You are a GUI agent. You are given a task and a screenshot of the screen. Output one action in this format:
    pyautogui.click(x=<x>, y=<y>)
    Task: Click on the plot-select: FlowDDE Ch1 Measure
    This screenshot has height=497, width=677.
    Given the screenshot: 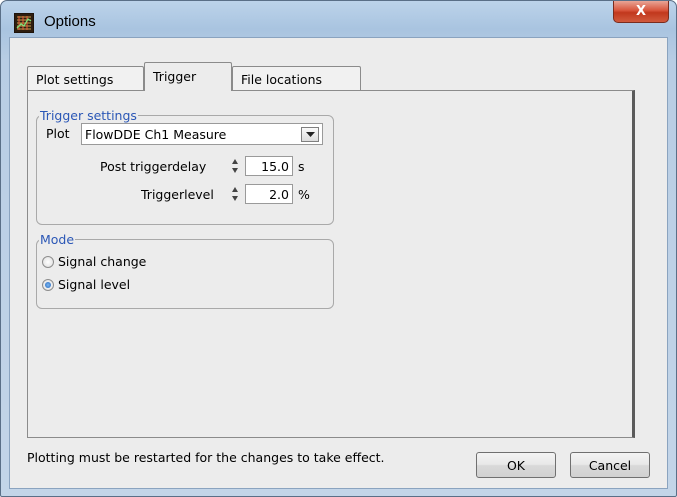 What is the action you would take?
    pyautogui.click(x=202, y=134)
    